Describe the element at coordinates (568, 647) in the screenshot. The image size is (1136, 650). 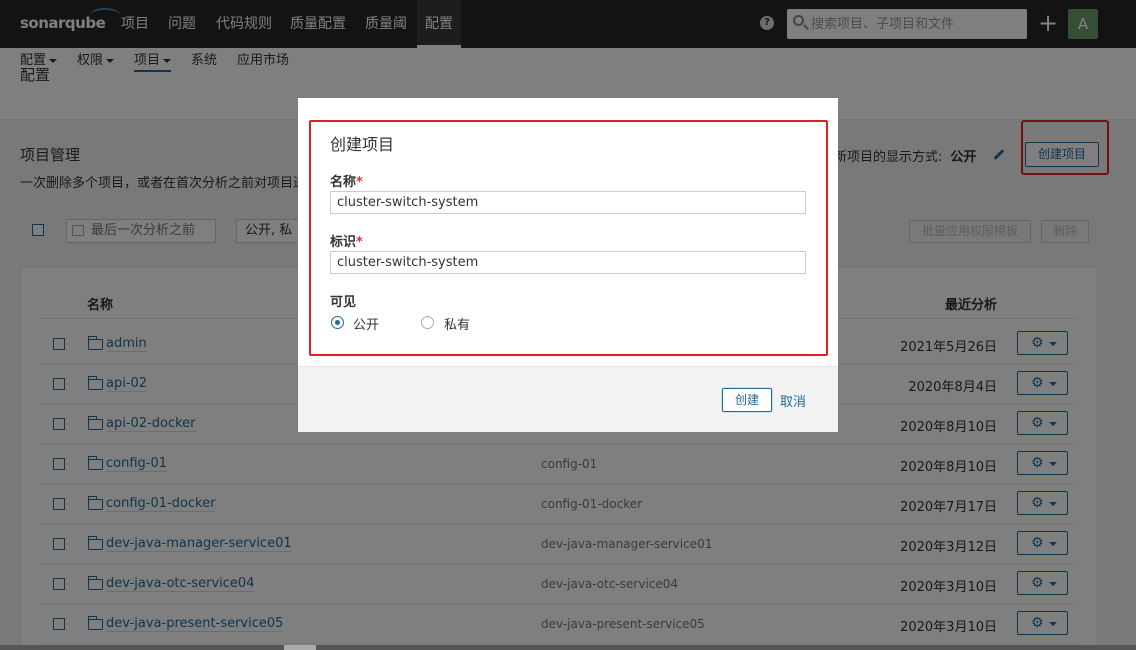
I see `horizontal-scrollbar` at that location.